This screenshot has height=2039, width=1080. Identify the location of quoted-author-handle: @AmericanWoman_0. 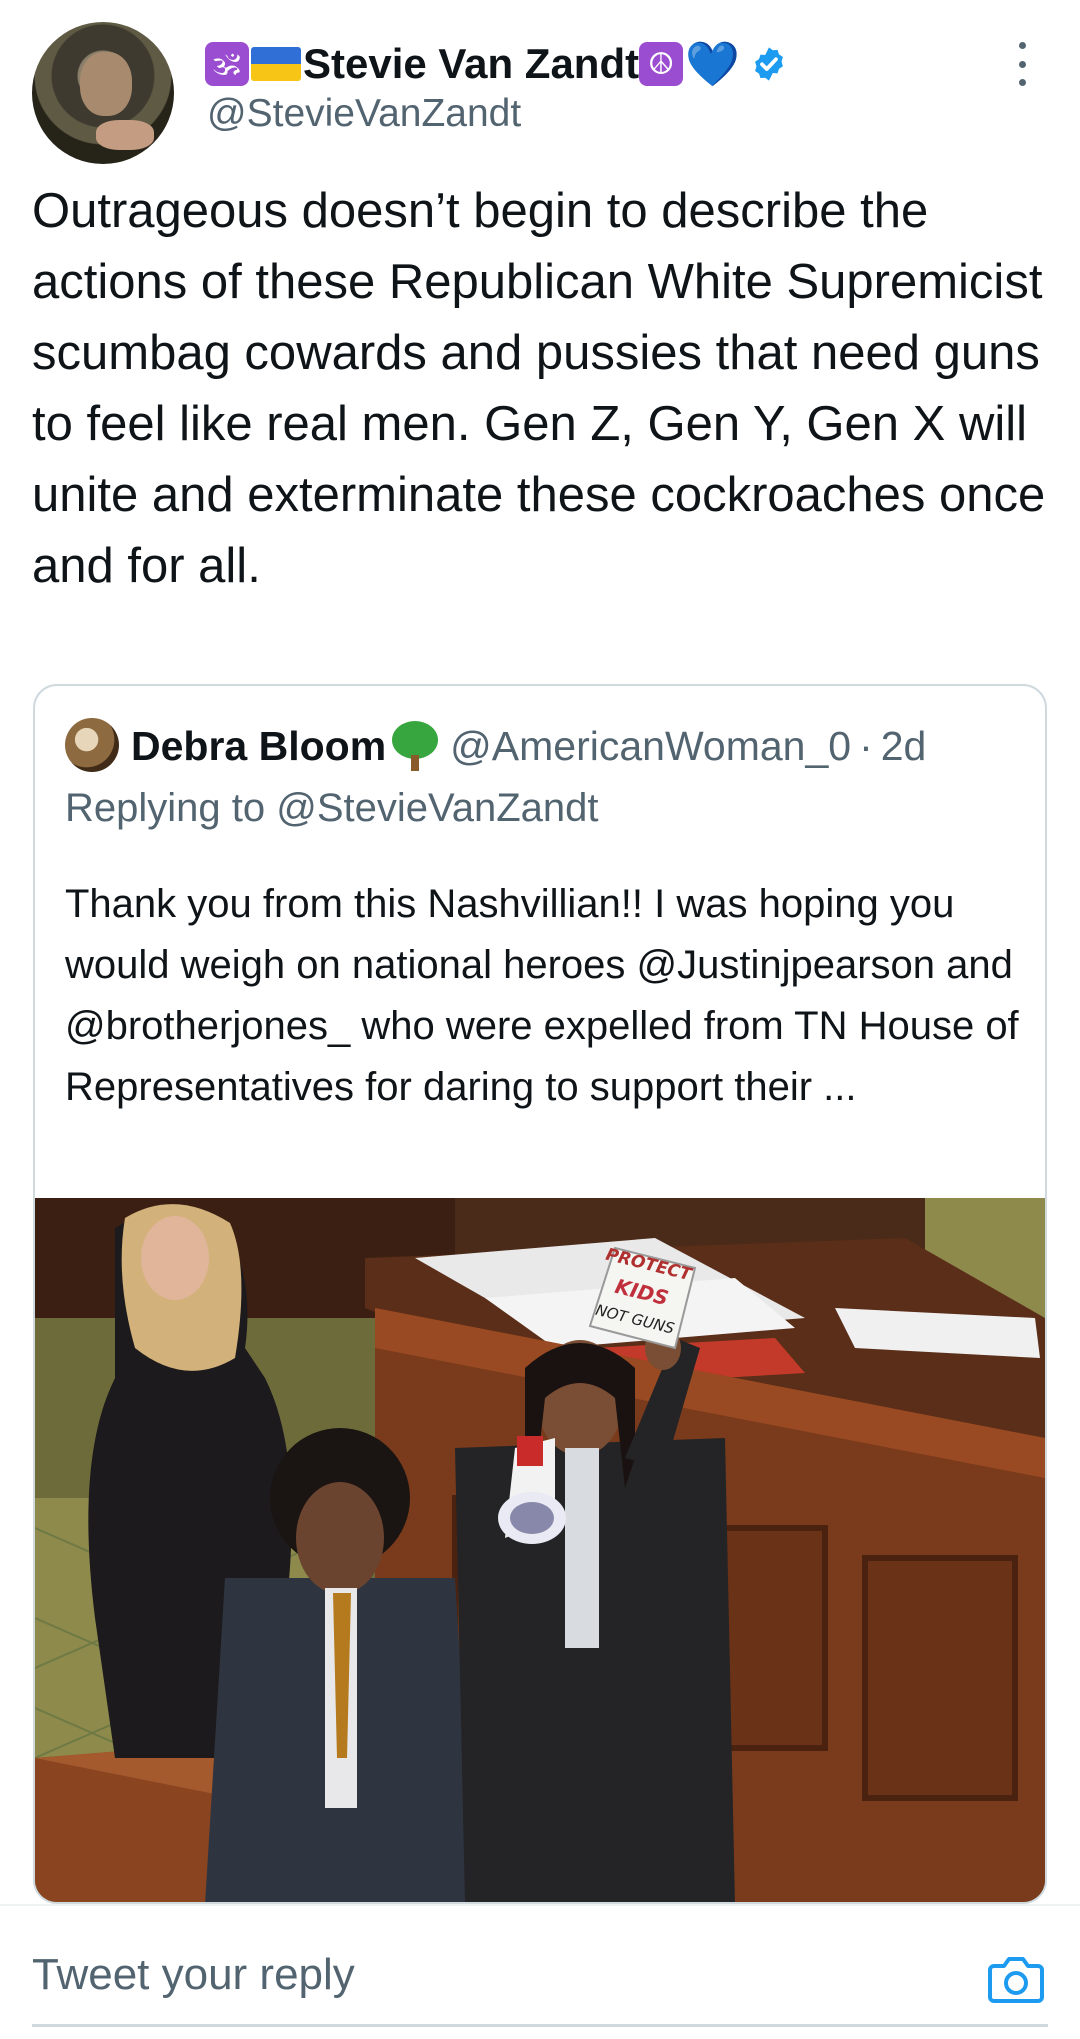
(651, 745).